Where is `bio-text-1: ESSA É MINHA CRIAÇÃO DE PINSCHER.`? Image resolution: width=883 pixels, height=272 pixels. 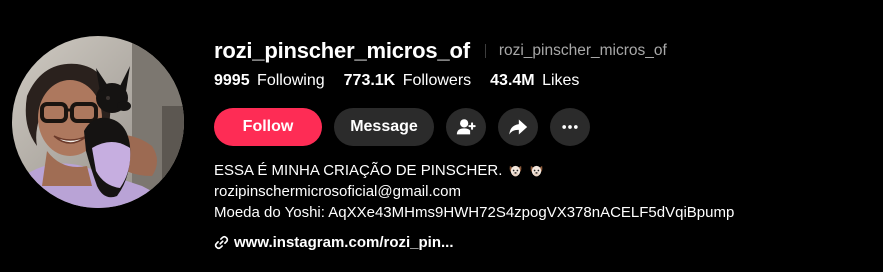 bio-text-1: ESSA É MINHA CRIAÇÃO DE PINSCHER. is located at coordinates (358, 170).